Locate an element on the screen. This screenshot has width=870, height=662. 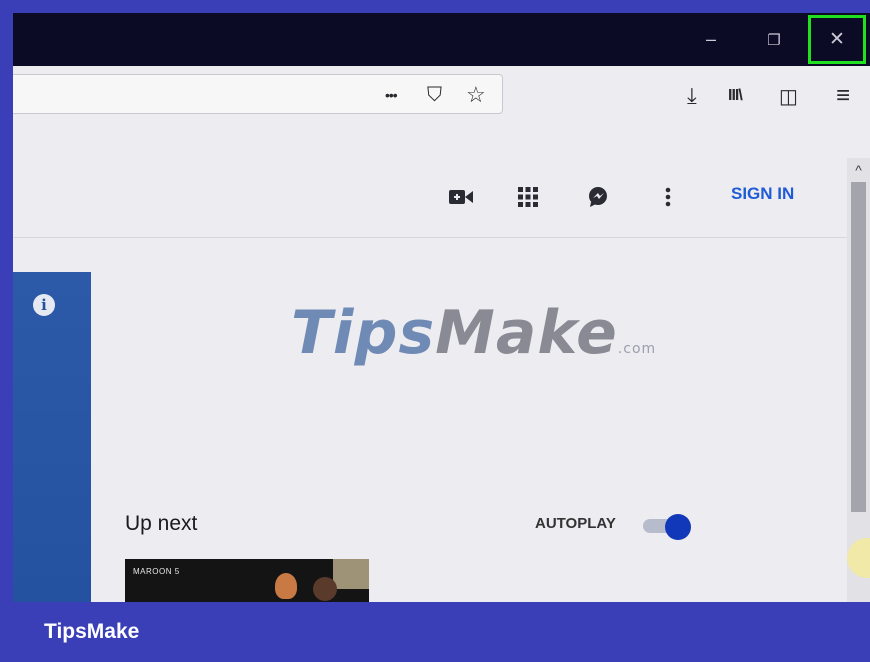
close-icon: ✕ is located at coordinates (837, 39).